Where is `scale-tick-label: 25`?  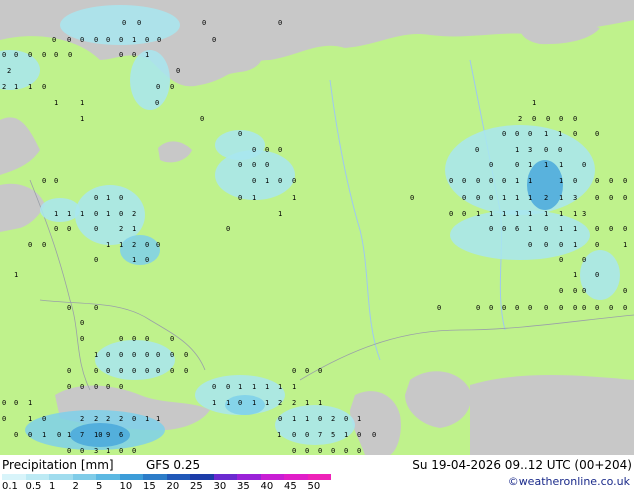
scale-tick-label: 25 is located at coordinates (196, 486).